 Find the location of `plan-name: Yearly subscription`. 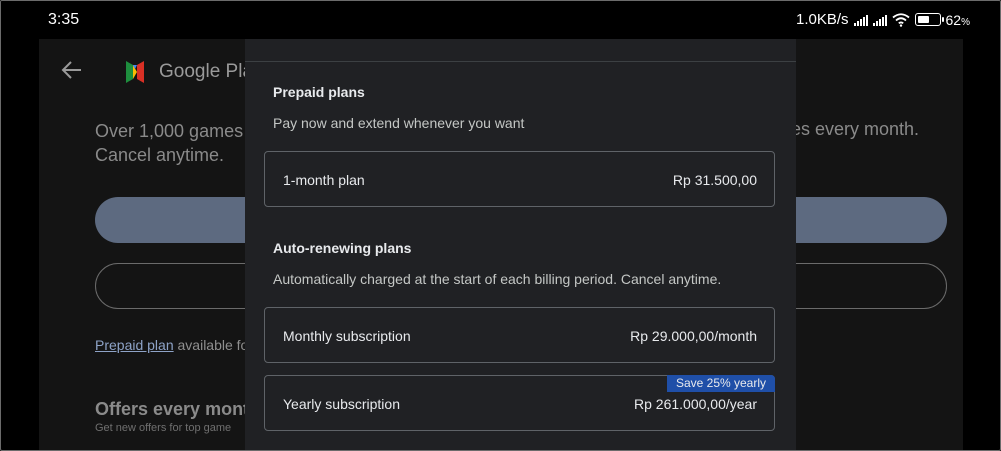

plan-name: Yearly subscription is located at coordinates (341, 404).